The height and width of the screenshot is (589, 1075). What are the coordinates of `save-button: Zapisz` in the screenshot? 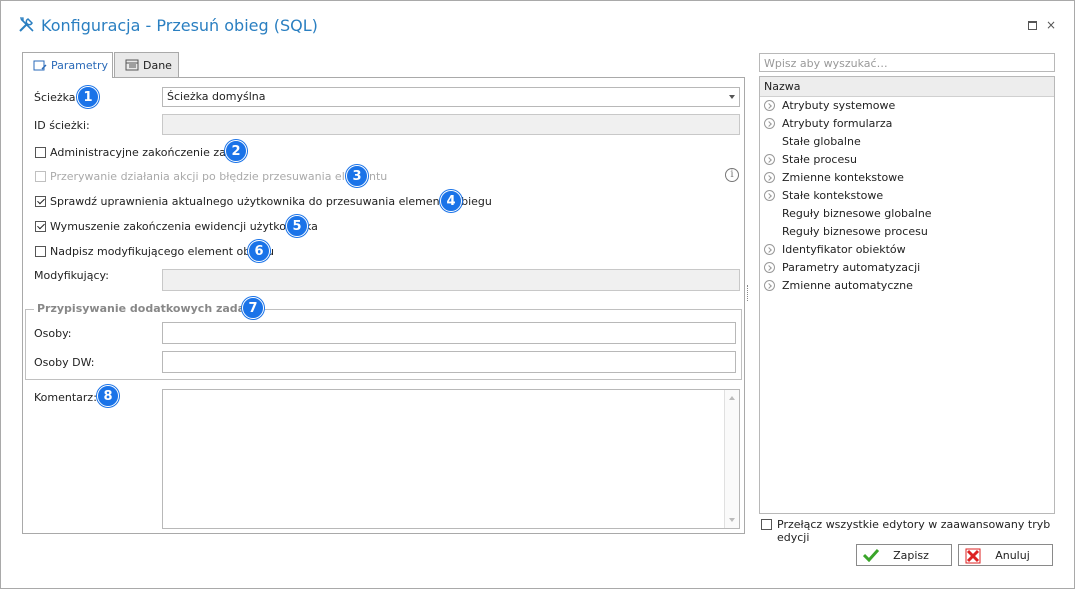 It's located at (904, 555).